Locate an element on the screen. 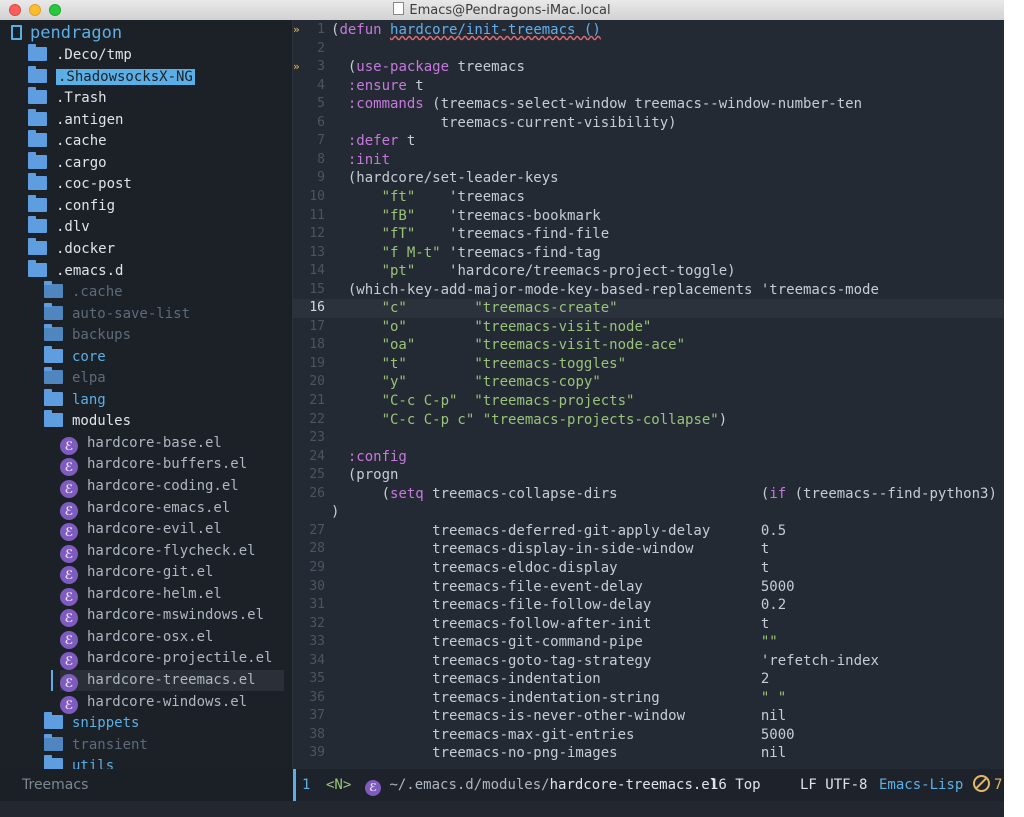 The width and height of the screenshot is (1024, 817). directory-node: core is located at coordinates (75, 356).